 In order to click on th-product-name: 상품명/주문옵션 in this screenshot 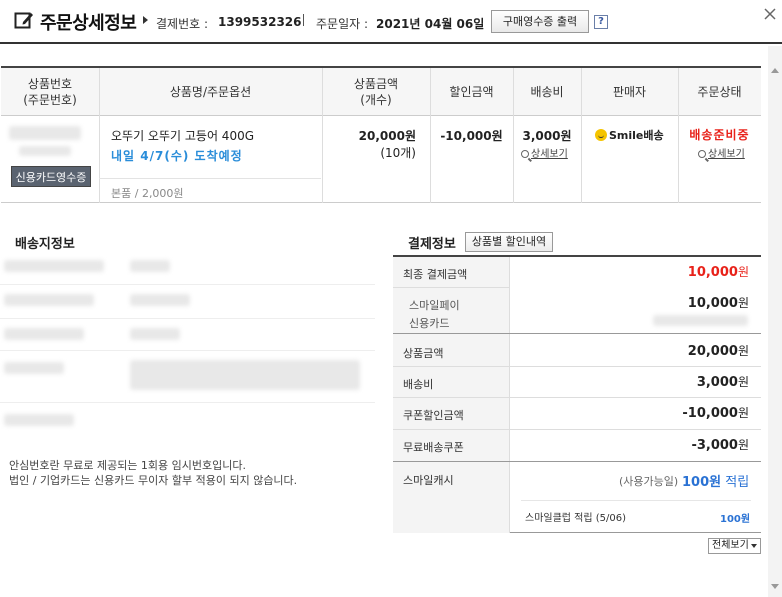, I will do `click(210, 92)`.